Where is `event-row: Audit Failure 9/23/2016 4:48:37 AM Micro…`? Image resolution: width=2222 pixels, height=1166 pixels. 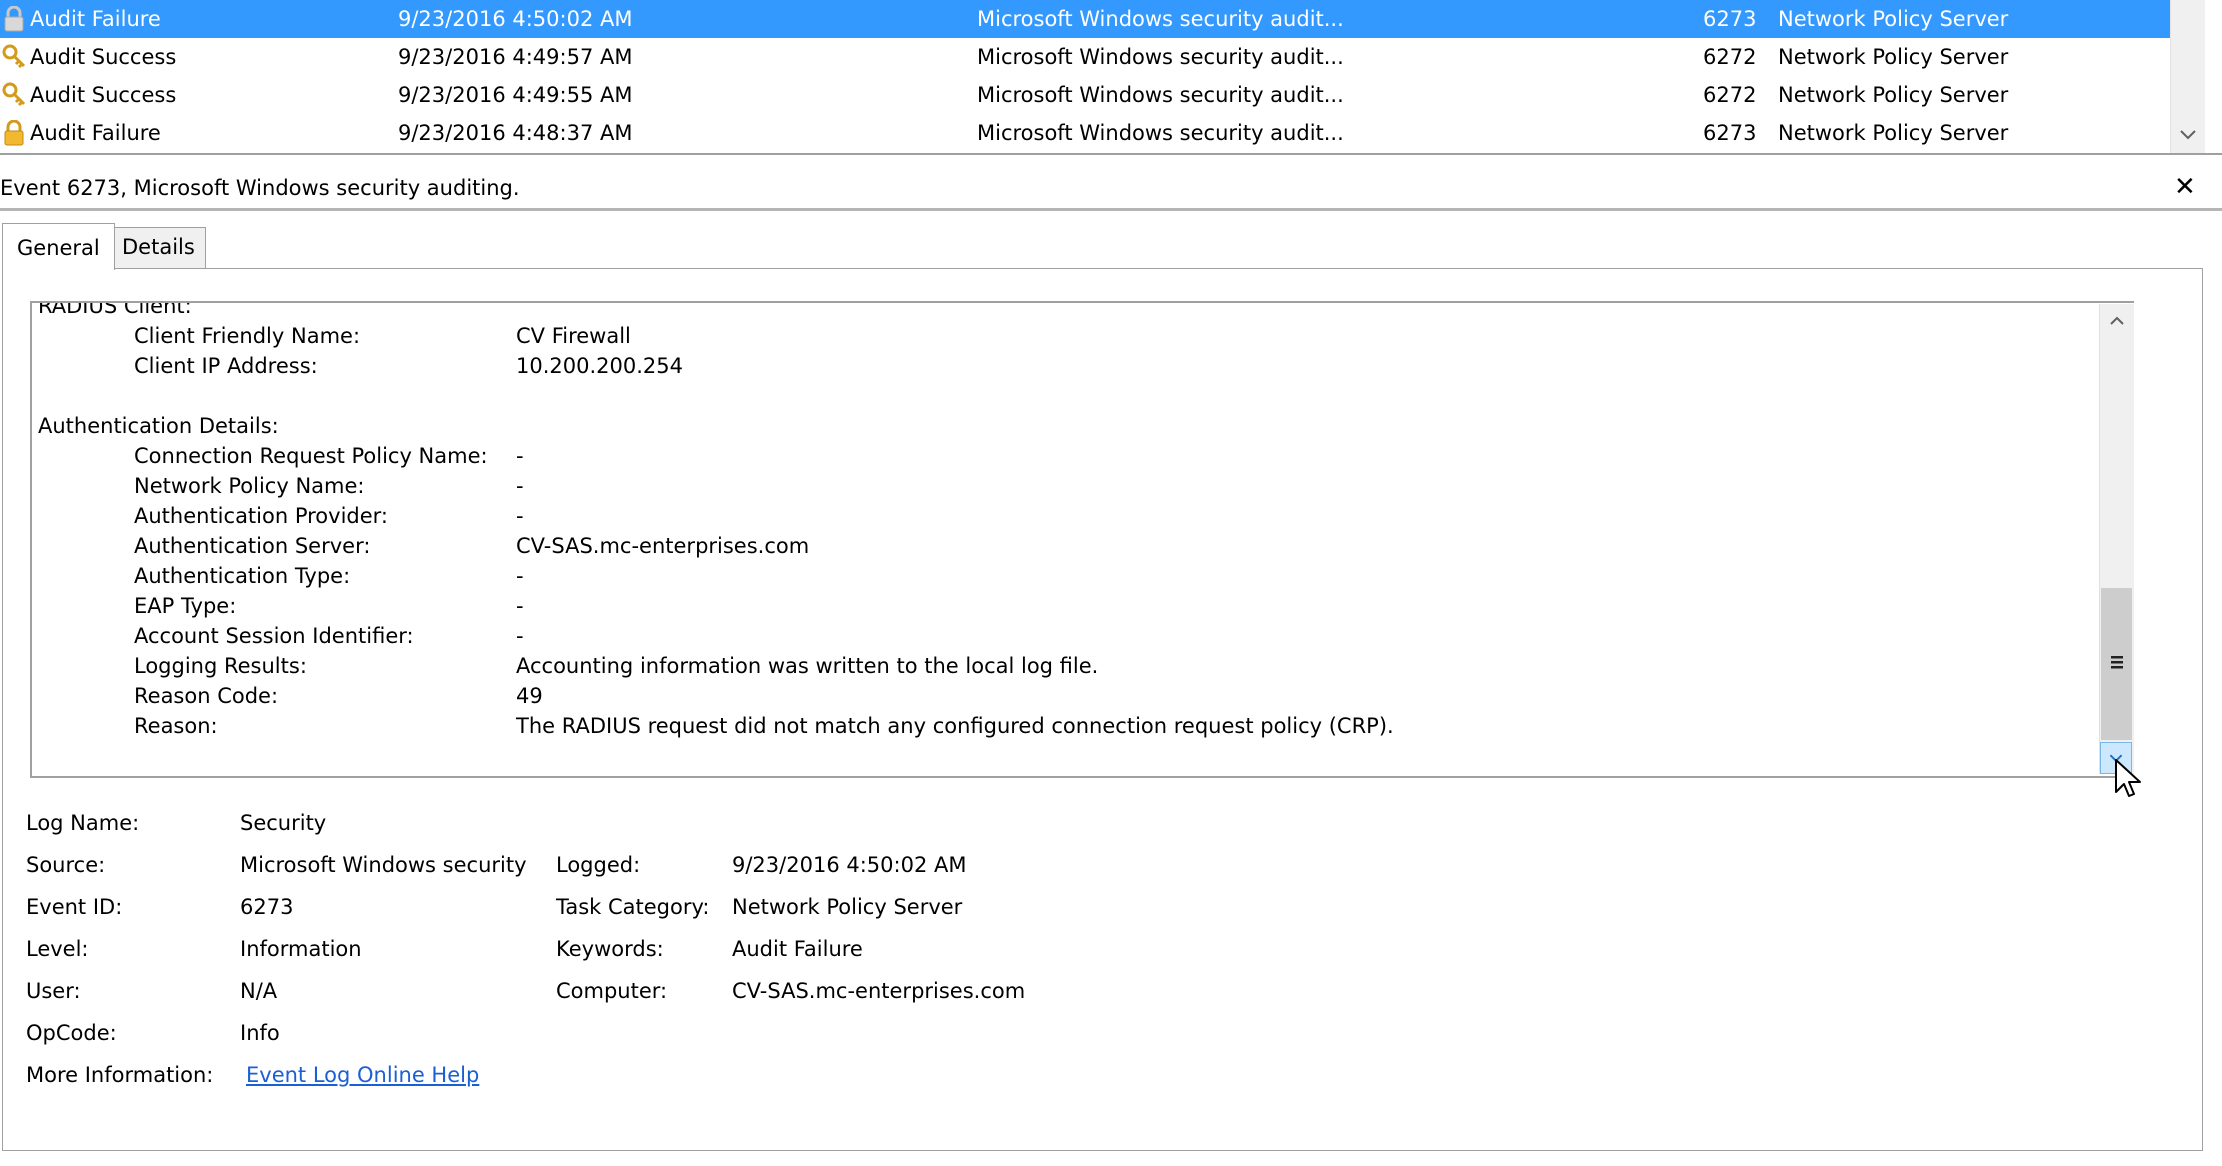 event-row: Audit Failure 9/23/2016 4:48:37 AM Micro… is located at coordinates (1085, 133).